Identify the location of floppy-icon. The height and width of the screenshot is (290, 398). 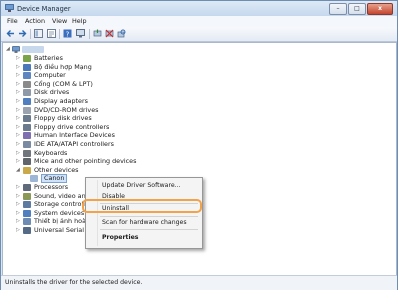
(27, 119).